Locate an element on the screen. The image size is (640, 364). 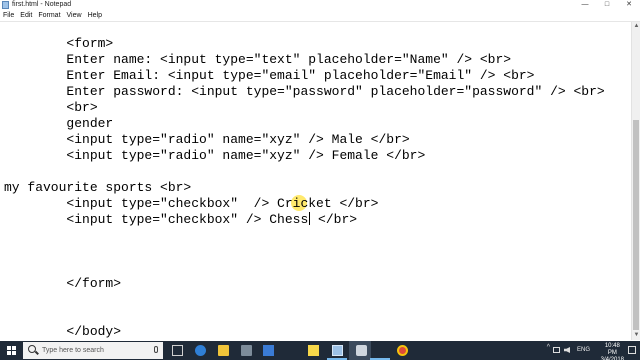
minimize-button: — is located at coordinates (585, 5).